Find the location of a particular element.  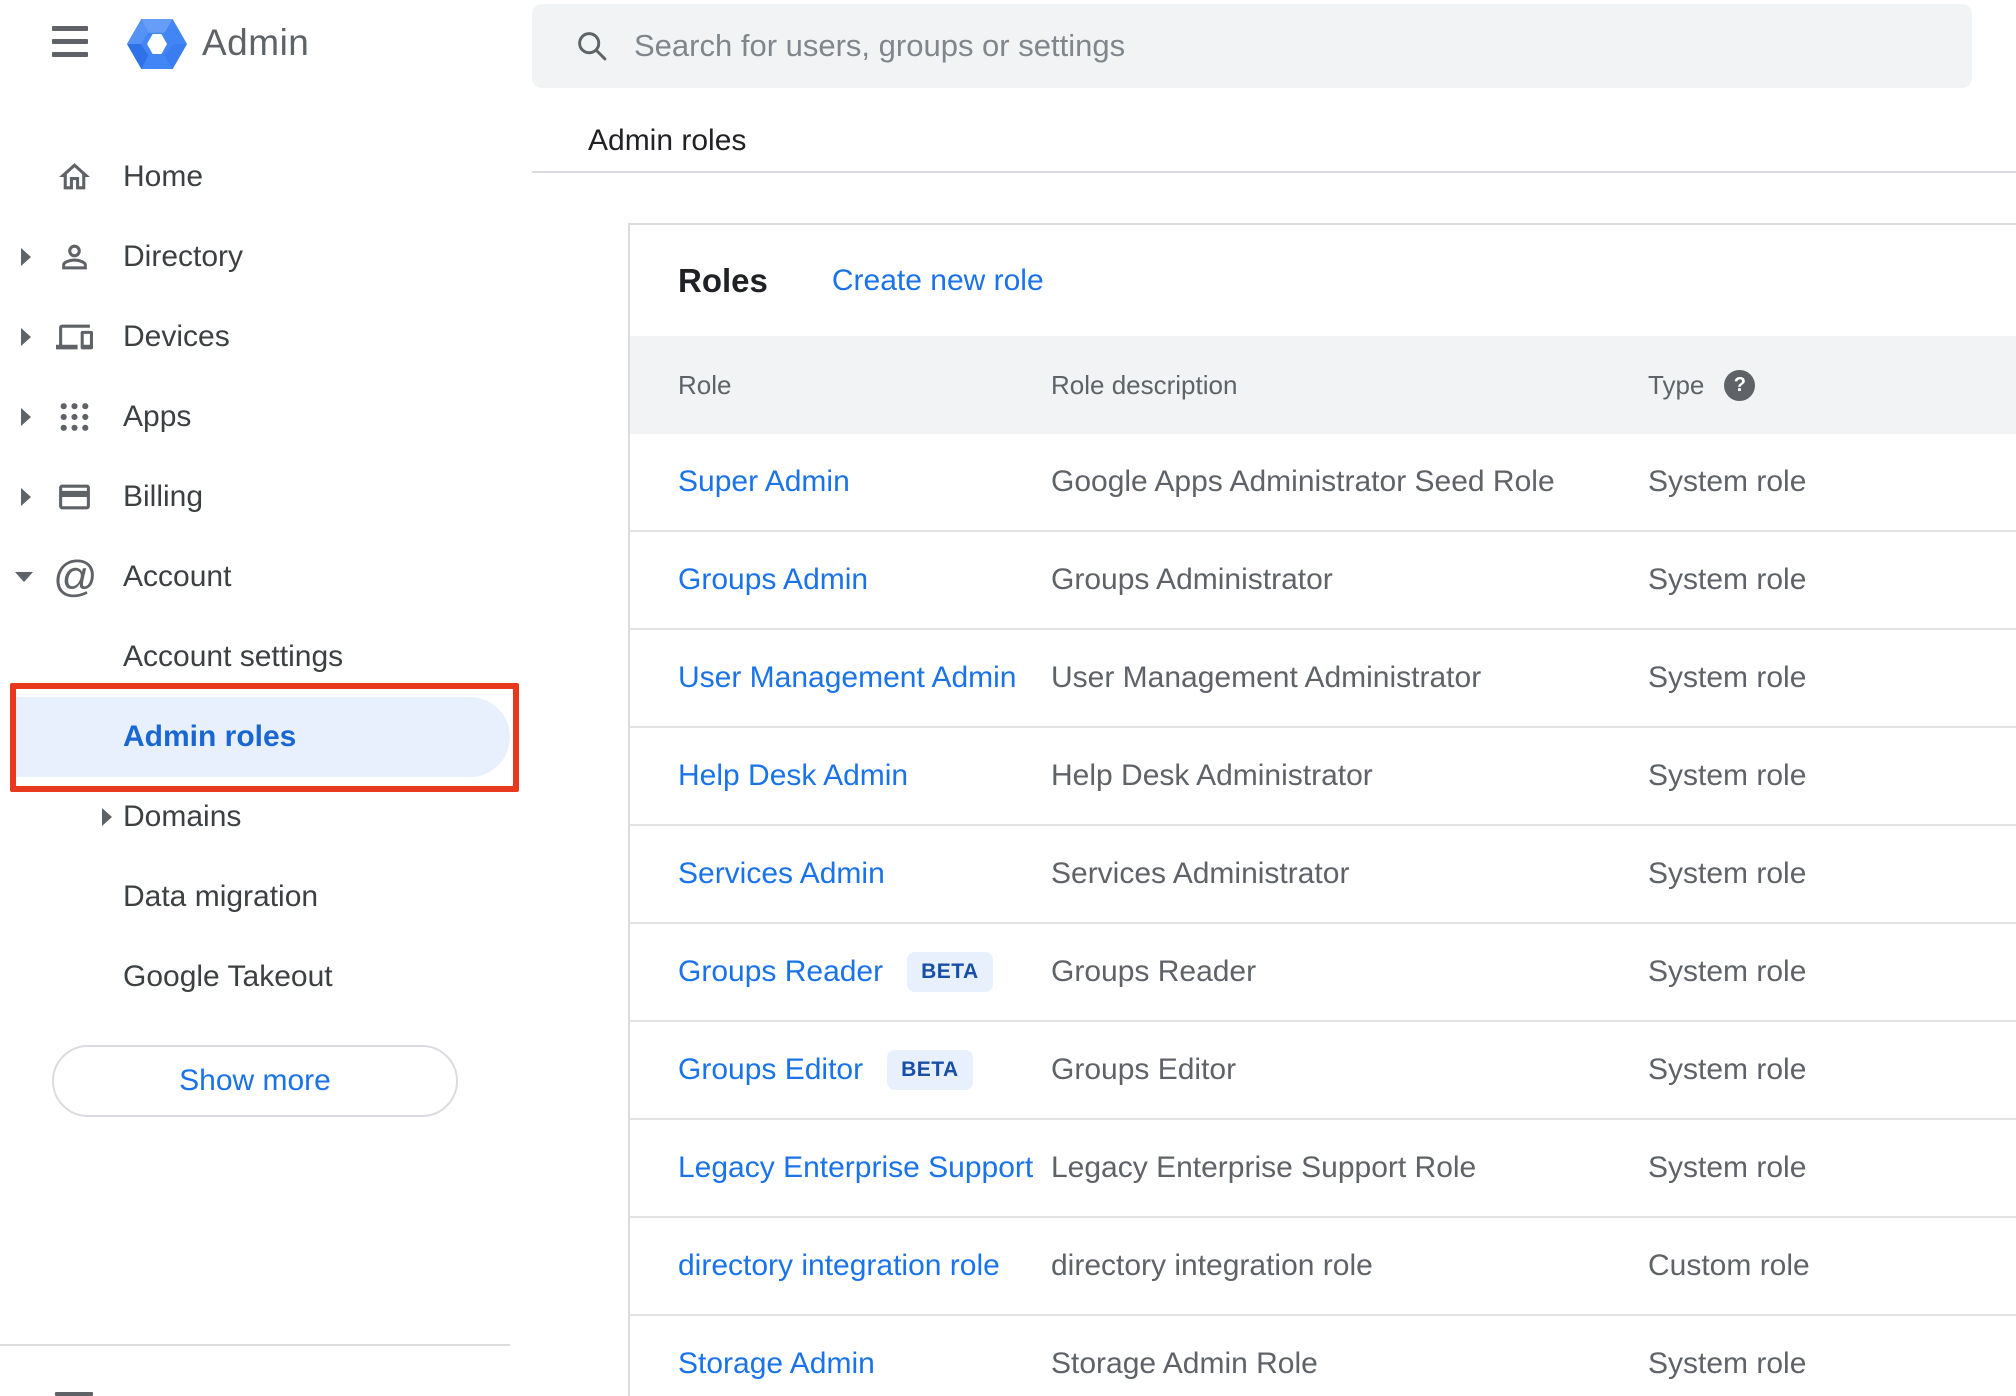

apps-grid-icon is located at coordinates (74, 417).